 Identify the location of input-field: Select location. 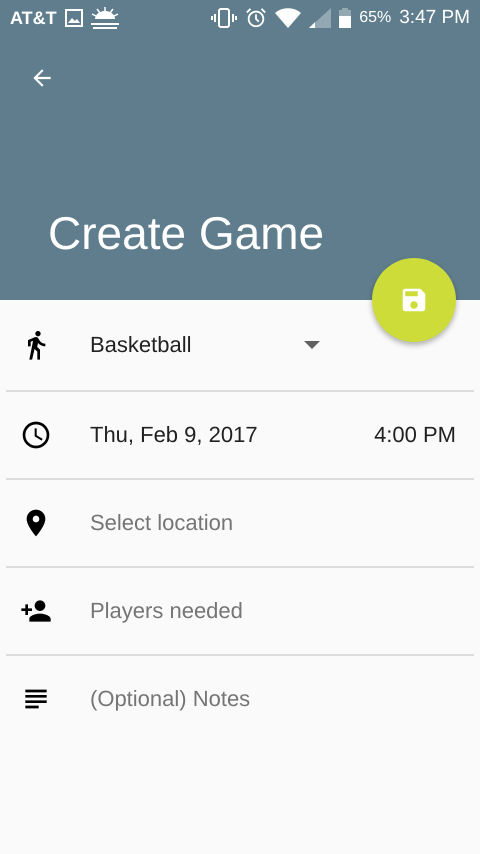
(260, 523).